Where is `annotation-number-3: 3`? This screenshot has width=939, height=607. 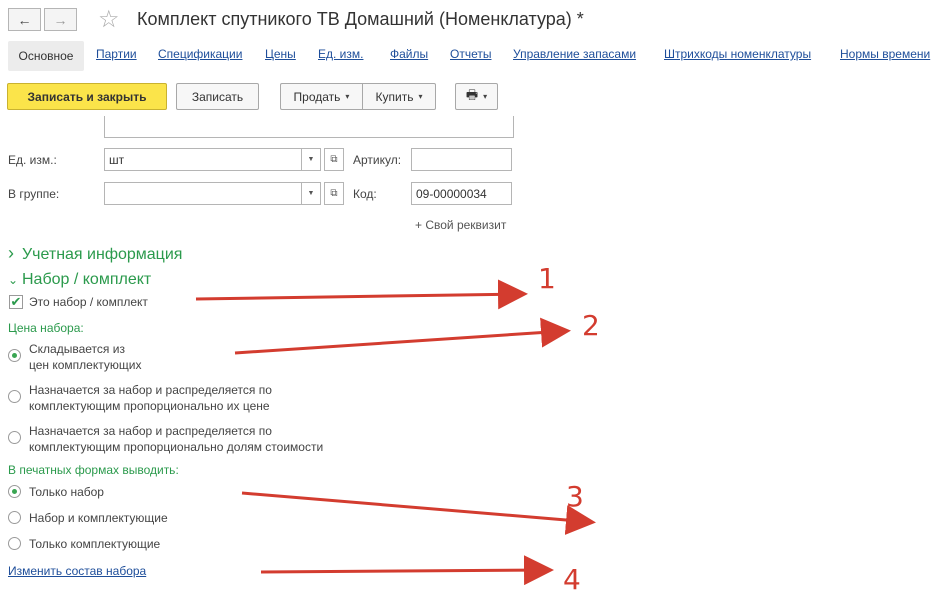
annotation-number-3: 3 is located at coordinates (575, 496).